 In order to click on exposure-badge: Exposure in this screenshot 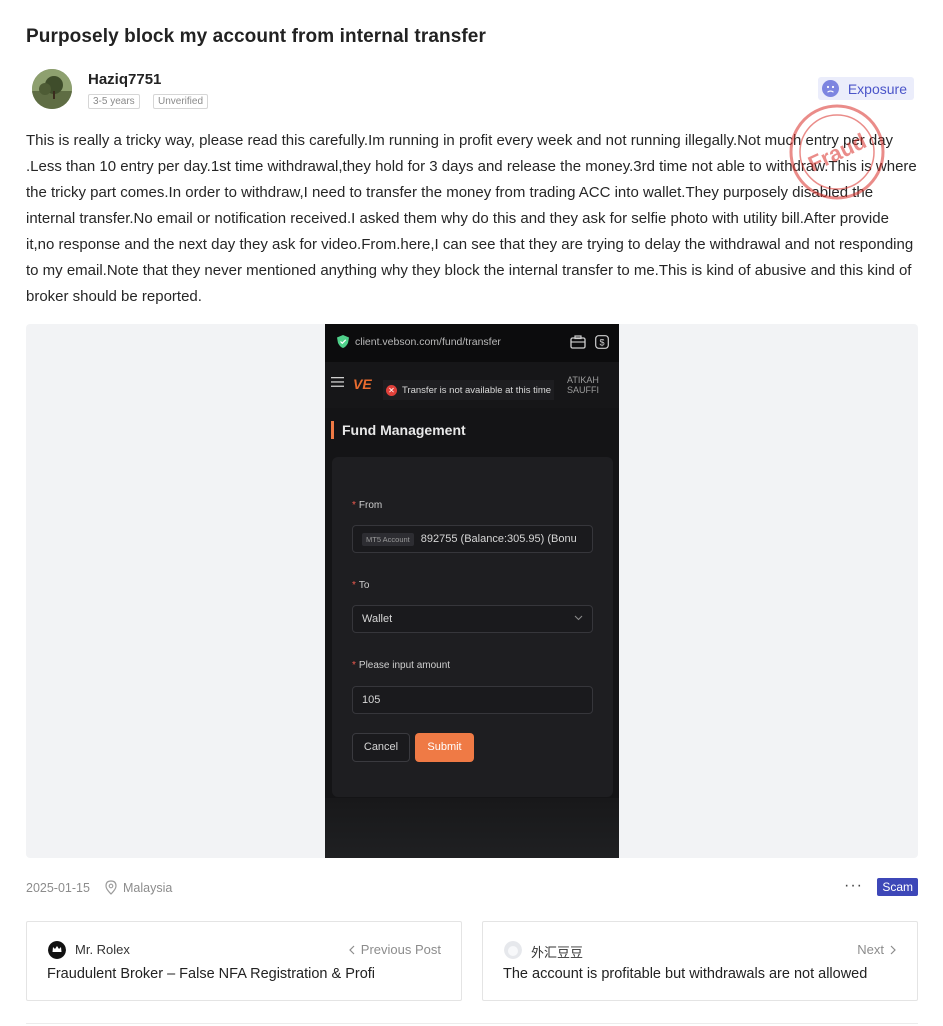, I will do `click(865, 88)`.